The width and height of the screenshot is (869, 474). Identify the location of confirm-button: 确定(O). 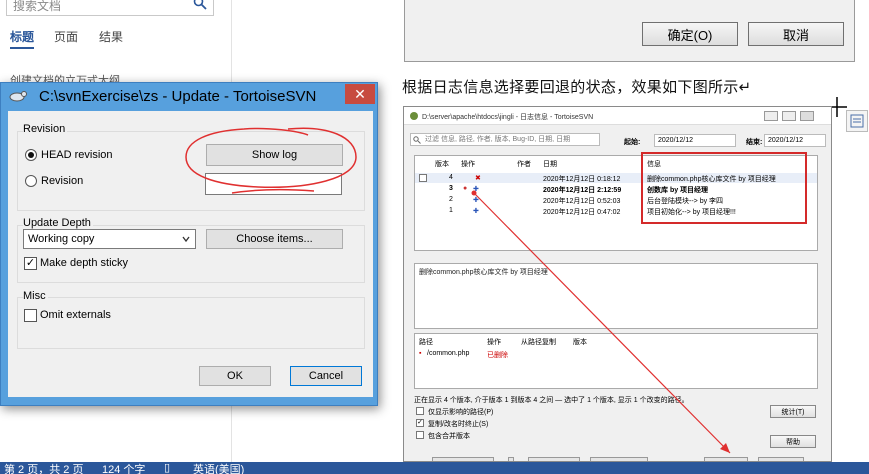
(690, 34).